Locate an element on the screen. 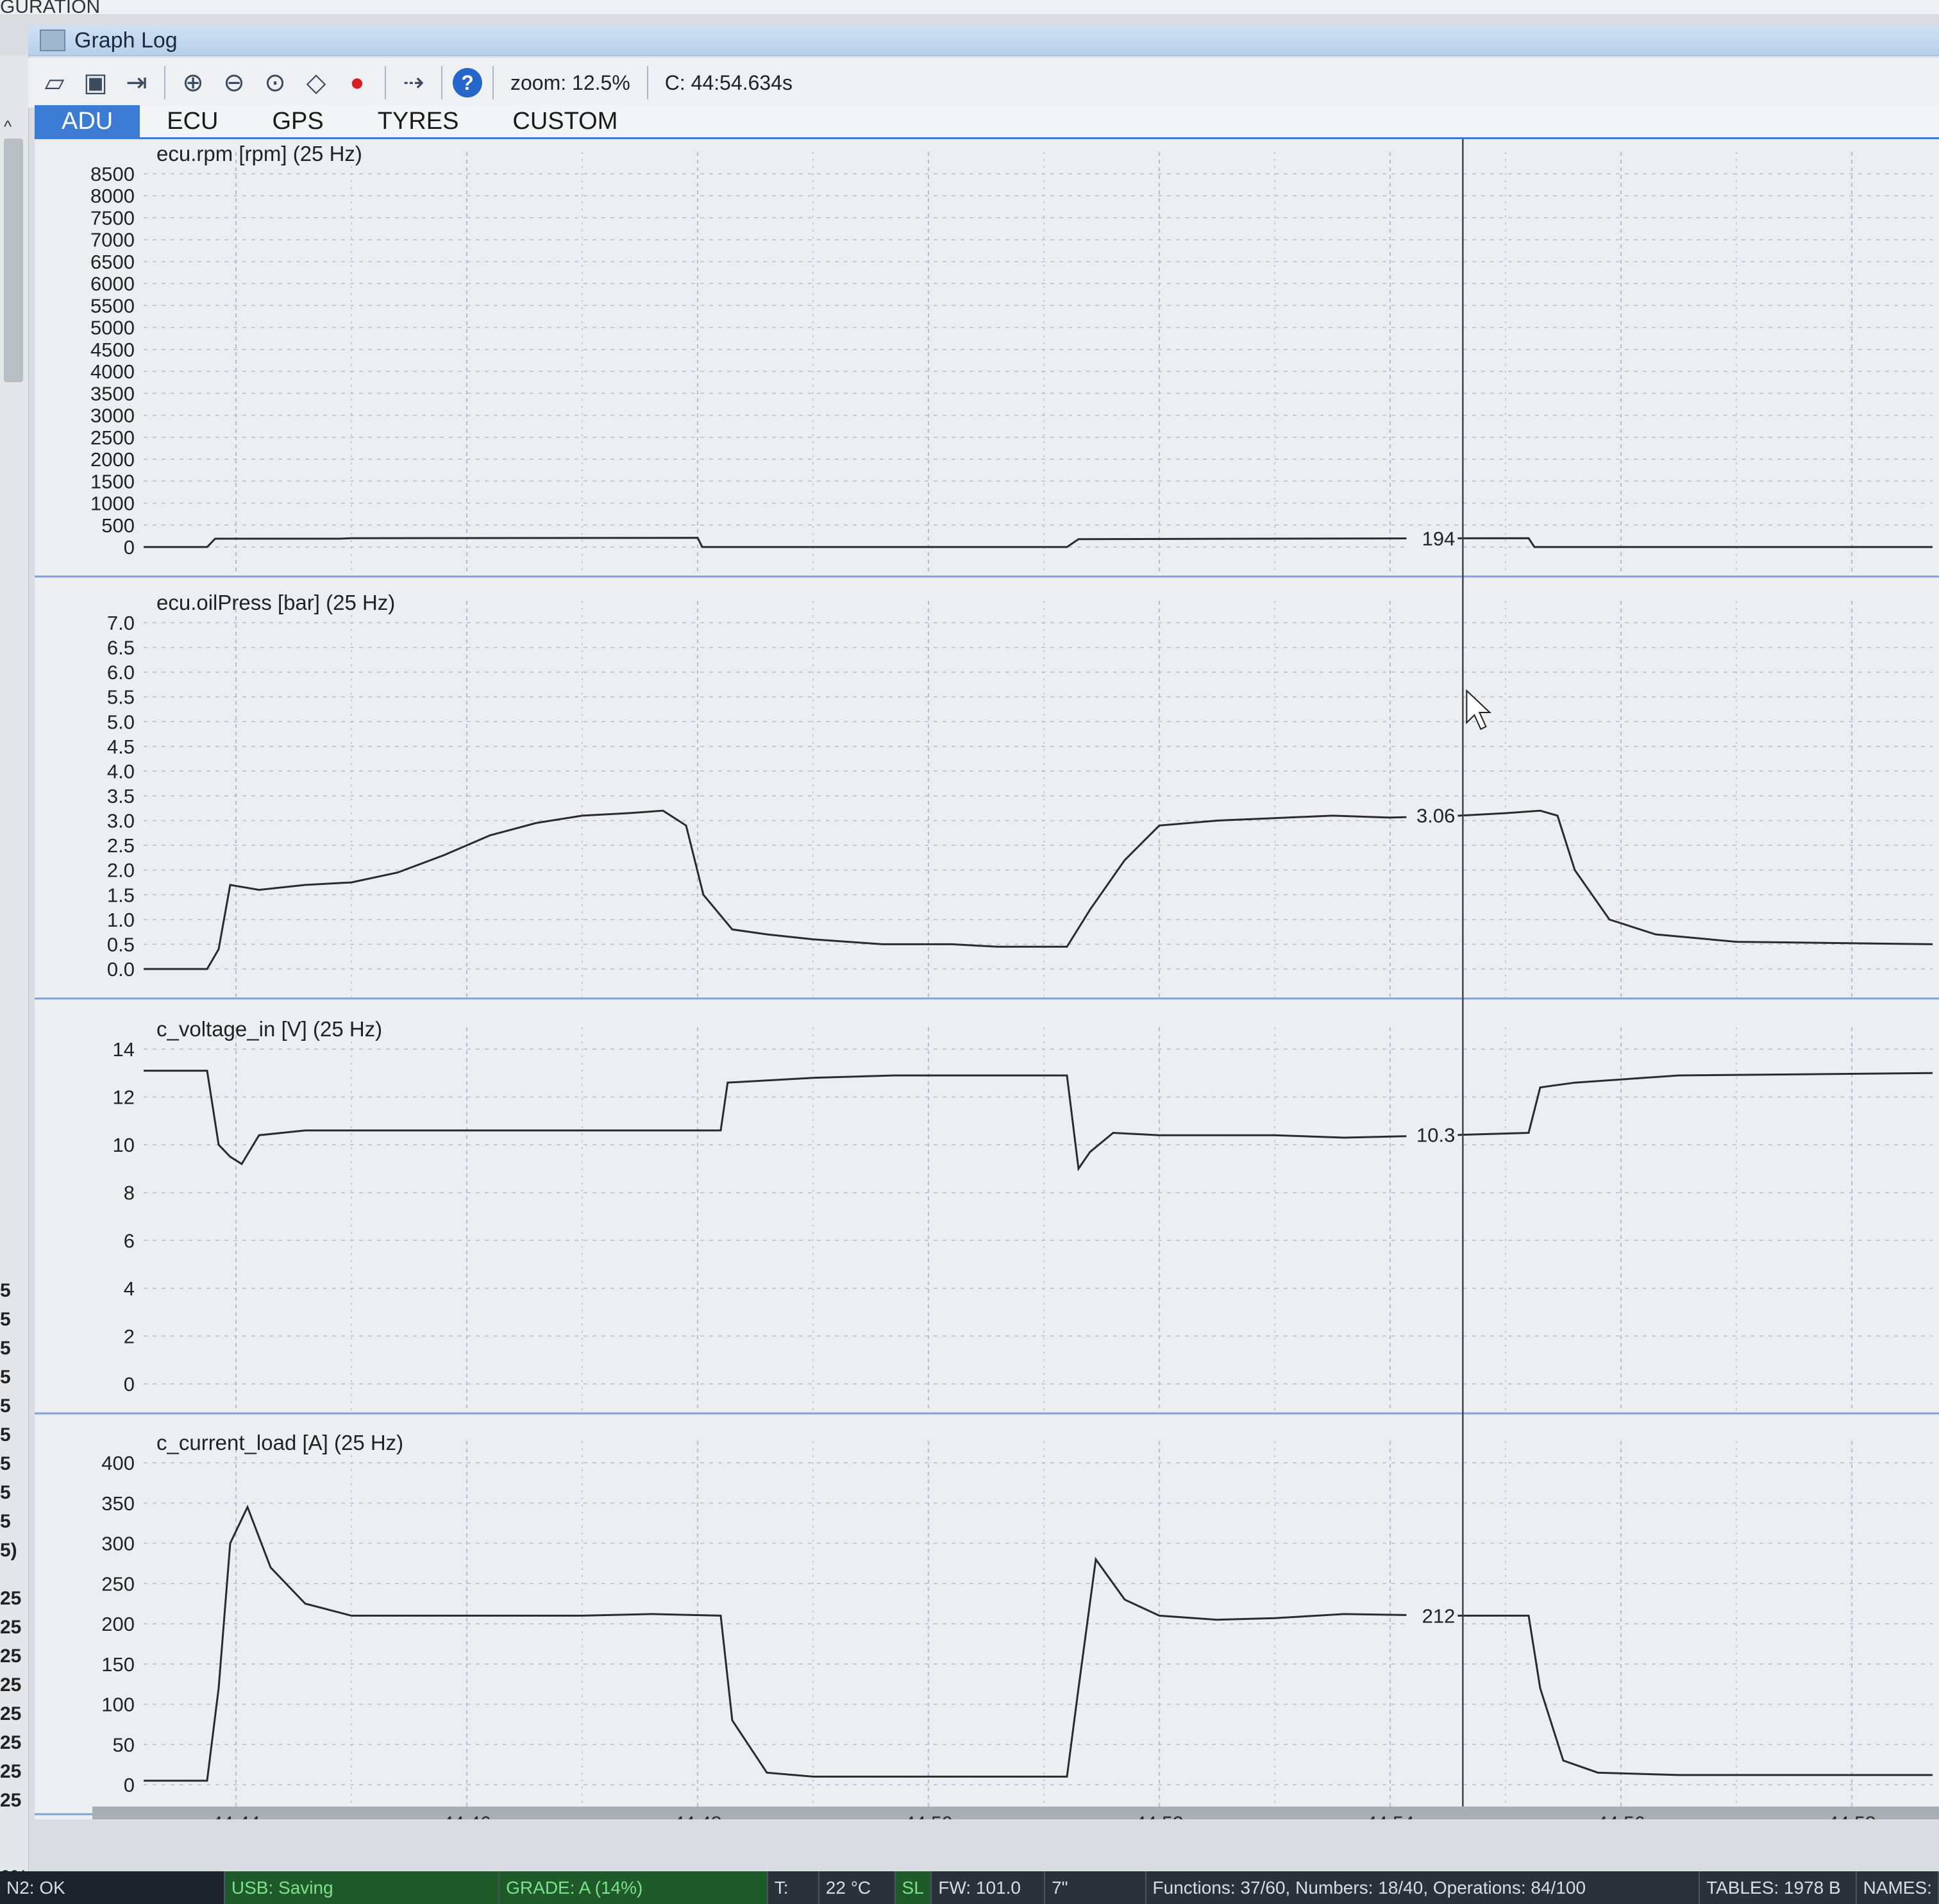 The height and width of the screenshot is (1904, 1939). y-tick-label: 4500 is located at coordinates (112, 350).